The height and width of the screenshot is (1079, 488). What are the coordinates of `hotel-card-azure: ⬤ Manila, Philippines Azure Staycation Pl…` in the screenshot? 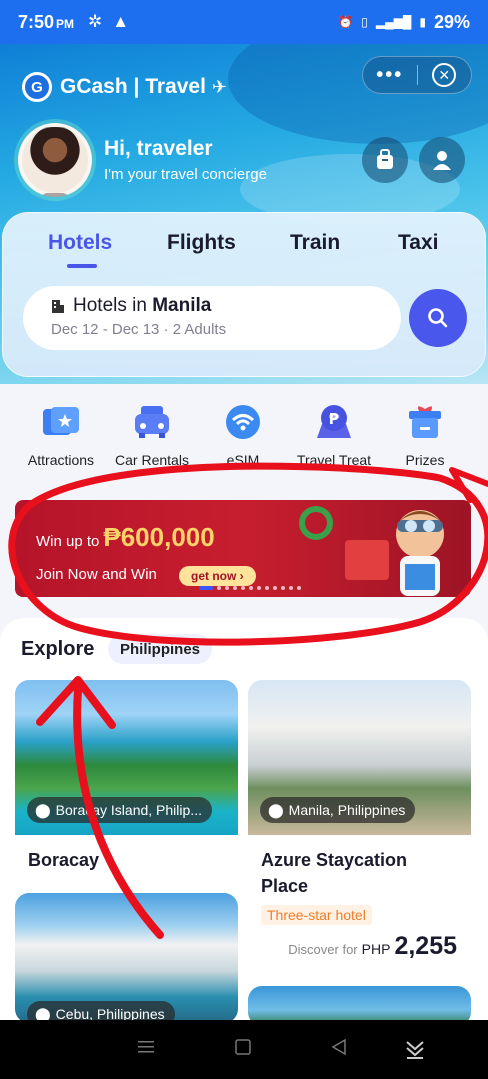 It's located at (359, 825).